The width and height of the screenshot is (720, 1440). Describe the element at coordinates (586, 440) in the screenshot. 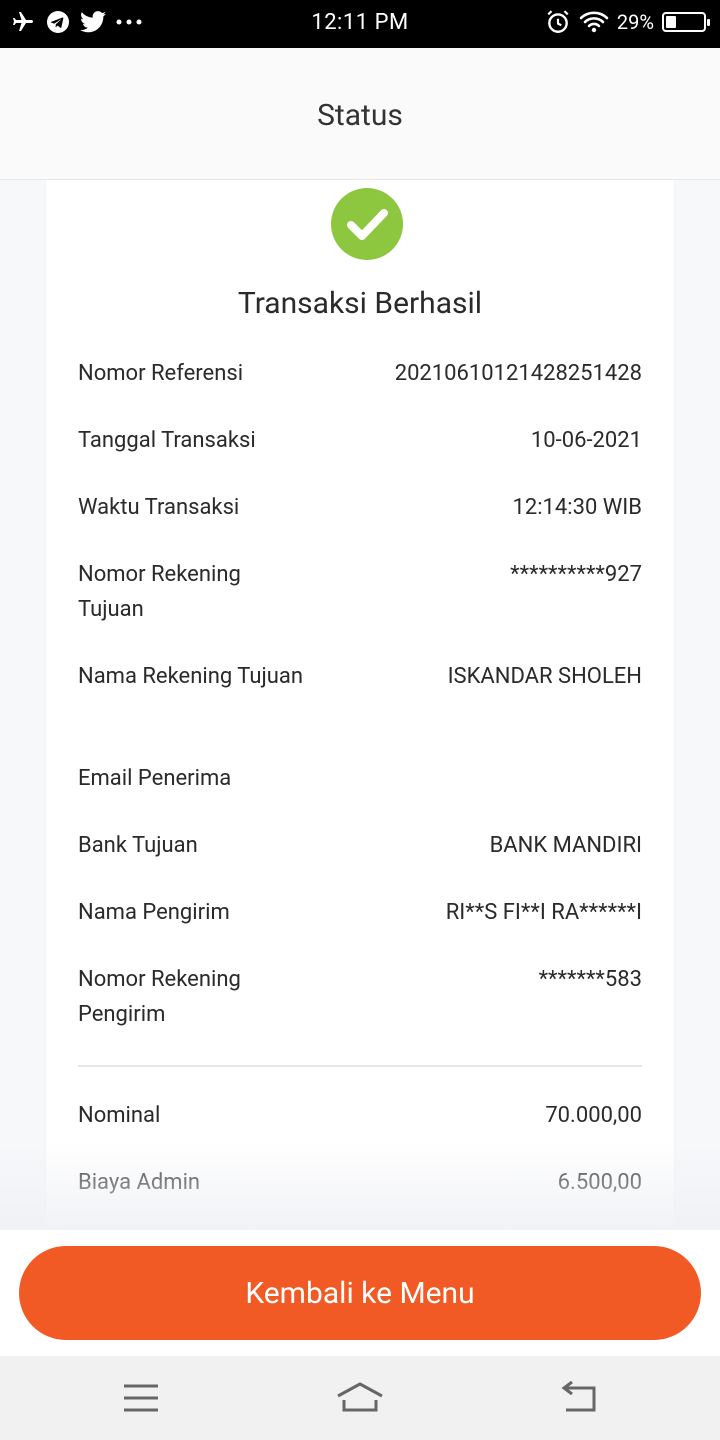

I see `detail-value: 10-06-2021` at that location.